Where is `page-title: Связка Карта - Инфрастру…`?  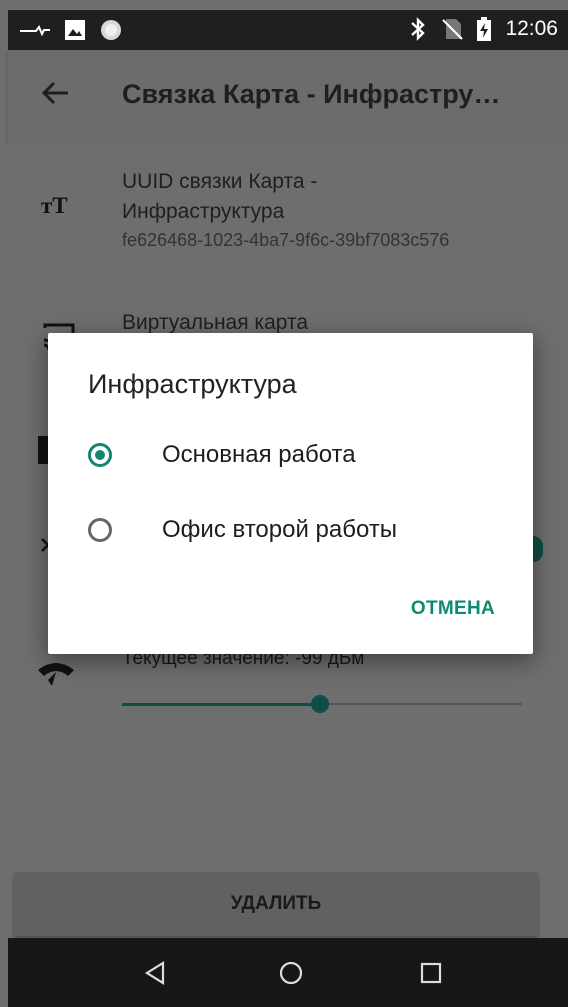 page-title: Связка Карта - Инфрастру… is located at coordinates (311, 94).